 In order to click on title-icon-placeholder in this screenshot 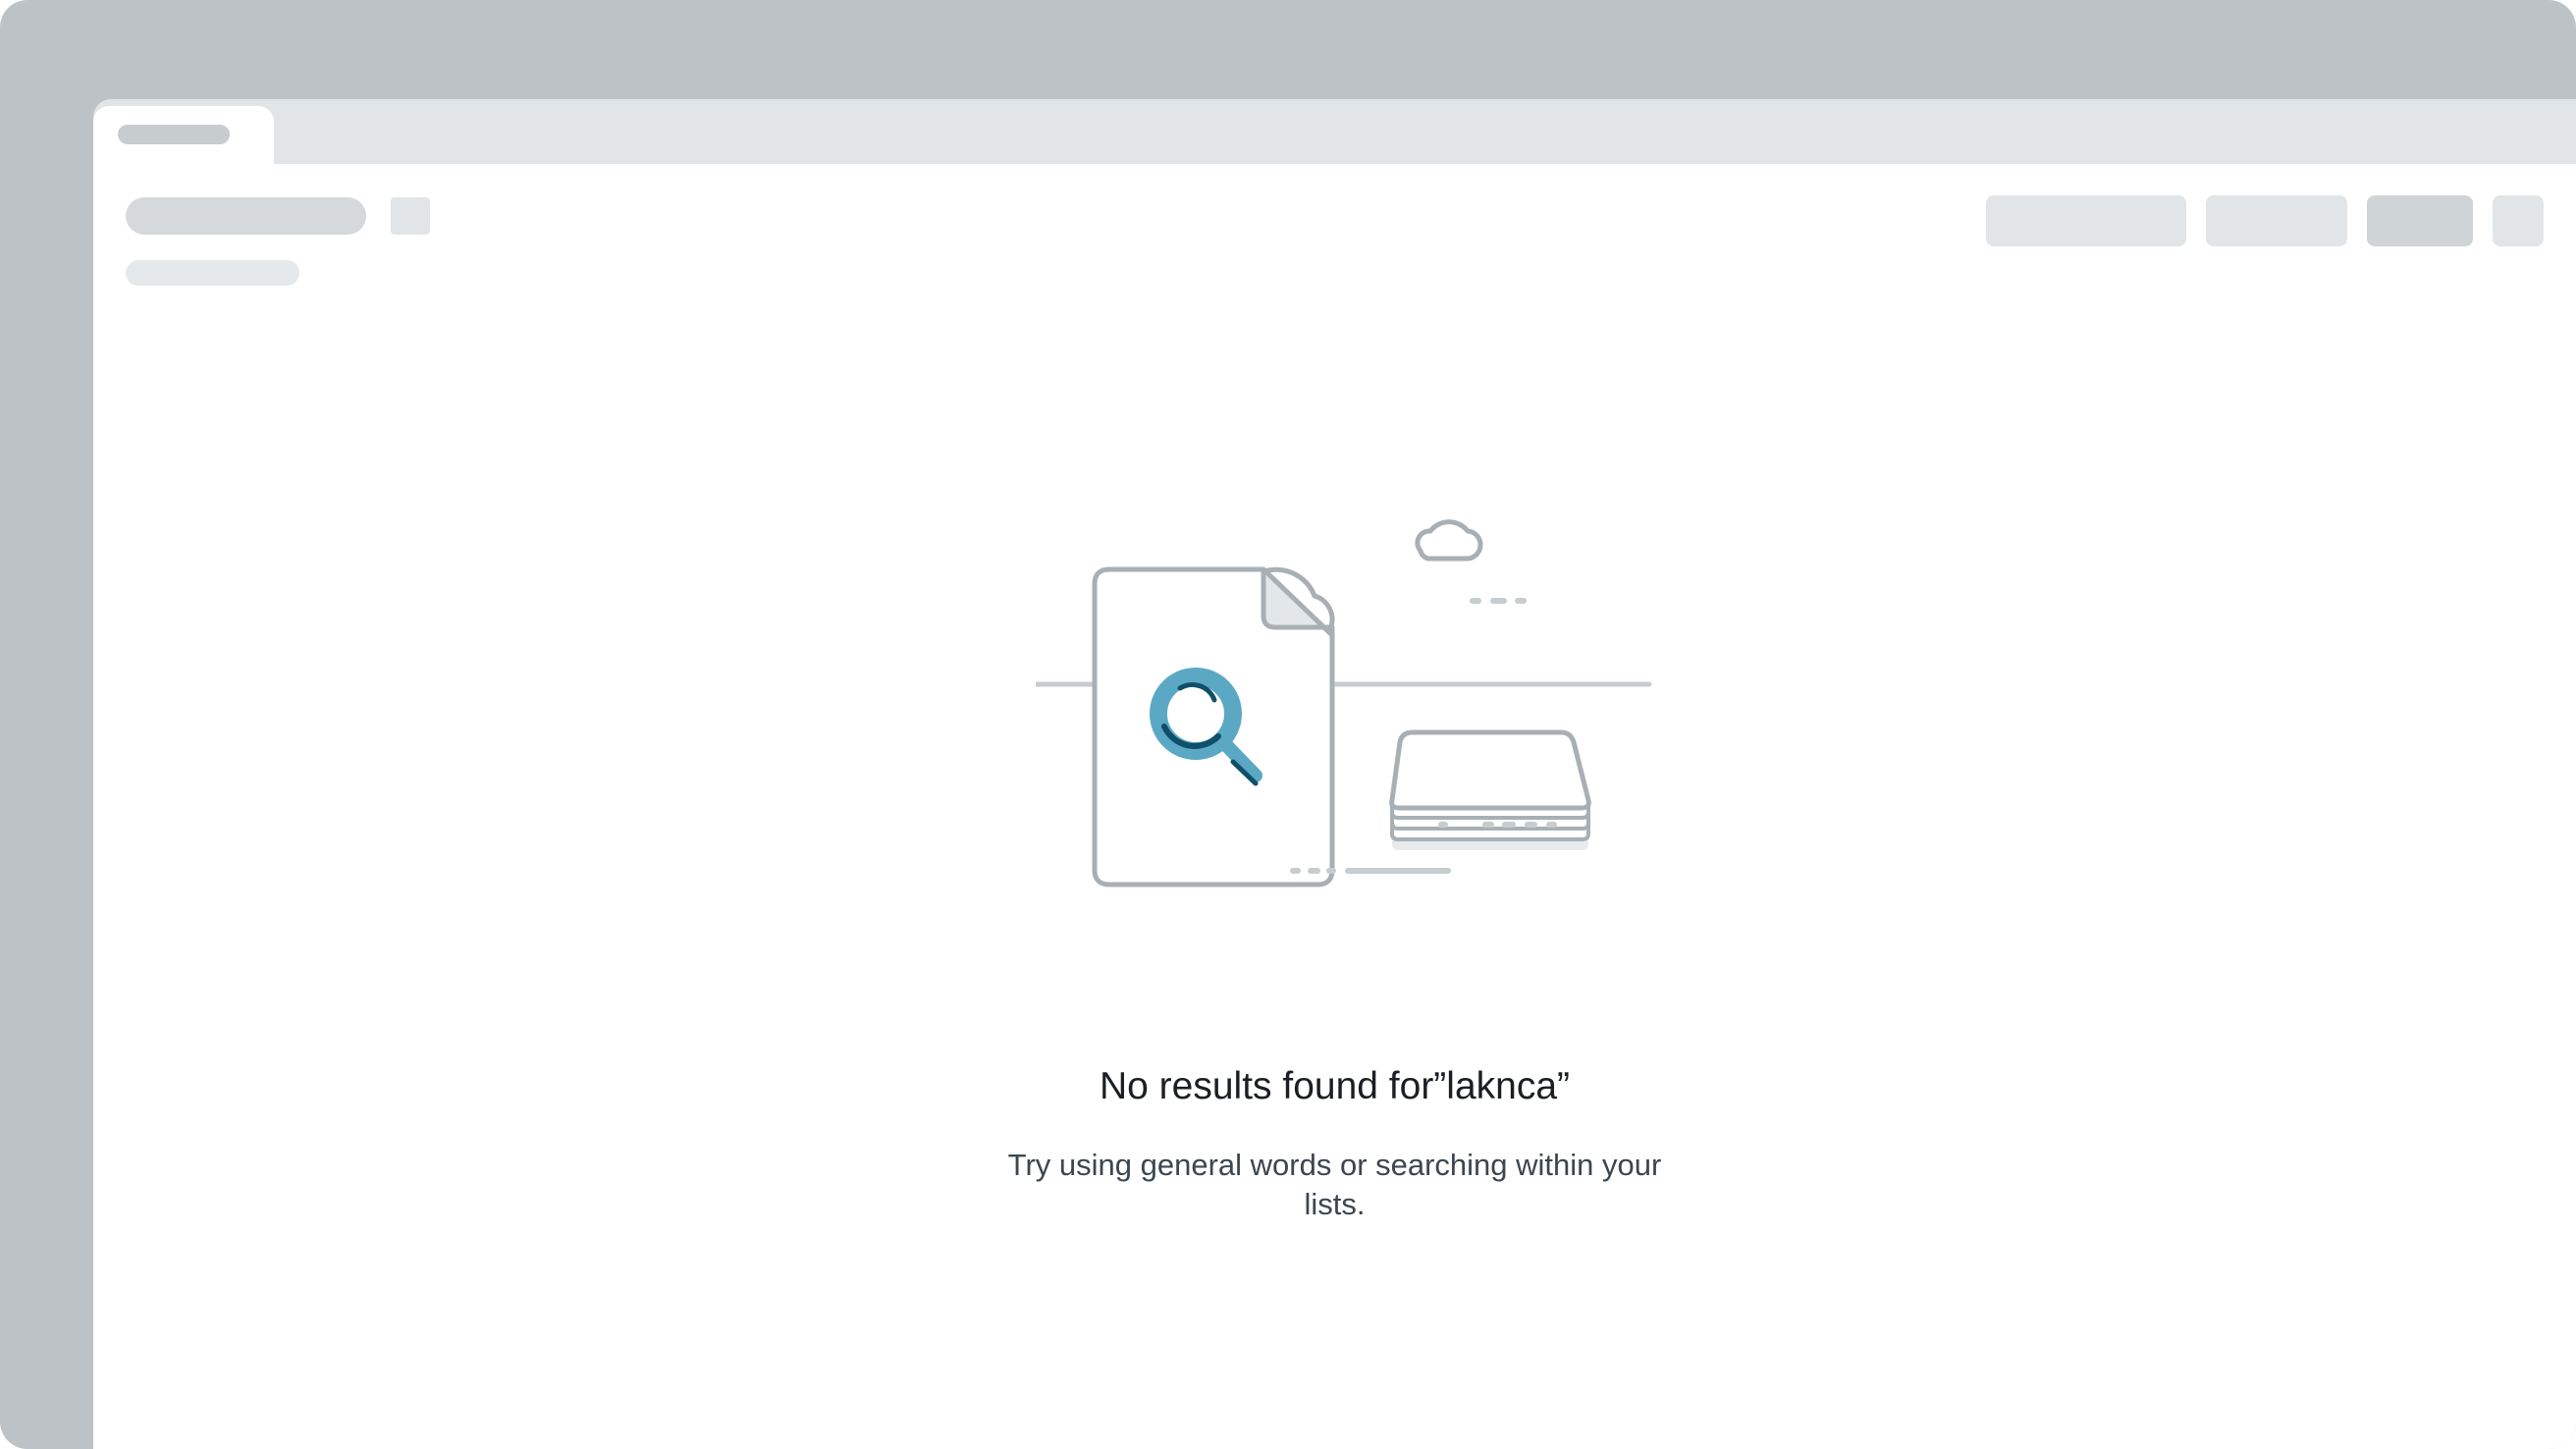, I will do `click(410, 216)`.